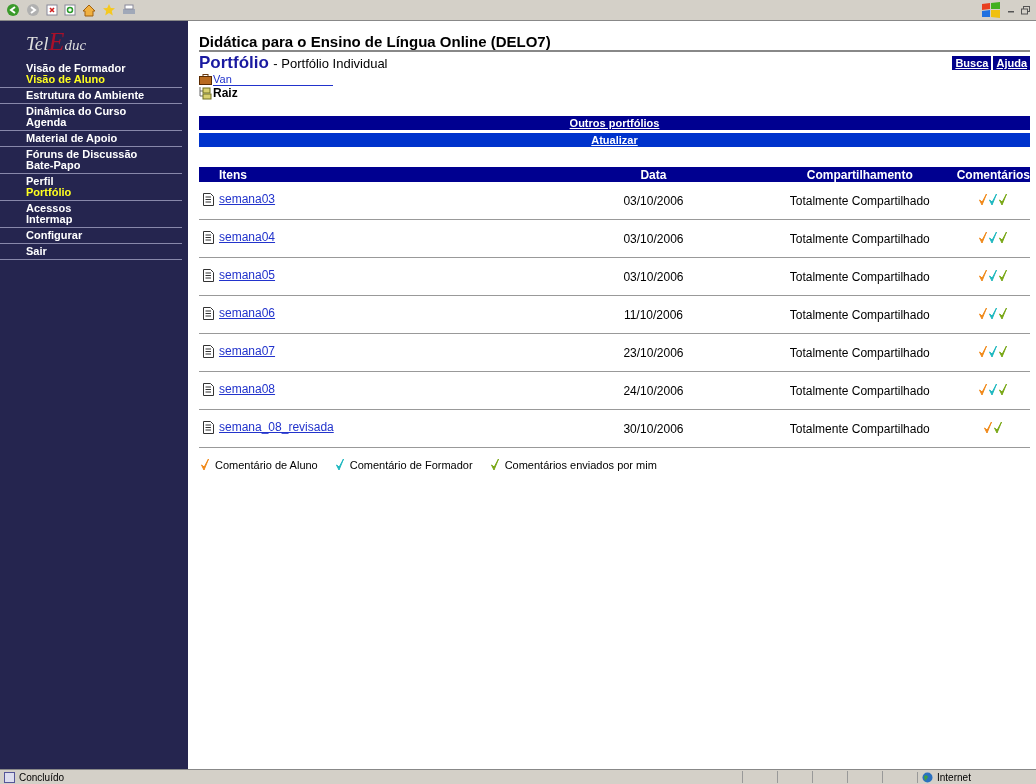  Describe the element at coordinates (993, 174) in the screenshot. I see `column-header: Comentários` at that location.